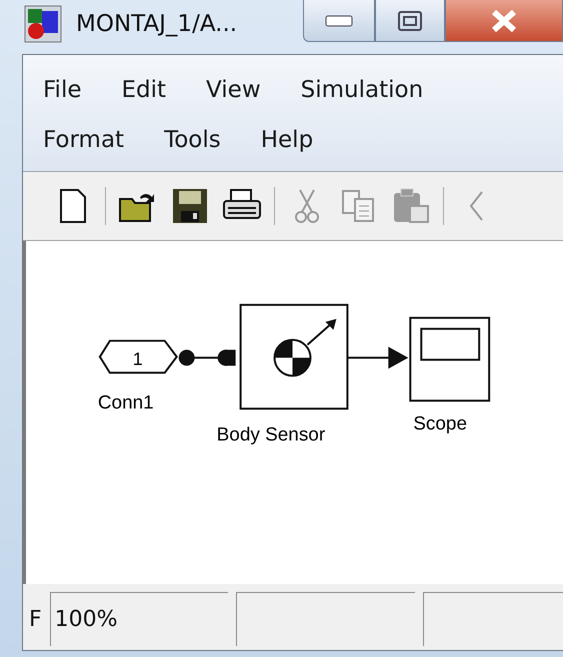 The height and width of the screenshot is (657, 563). What do you see at coordinates (287, 139) in the screenshot?
I see `menu-item: Help` at bounding box center [287, 139].